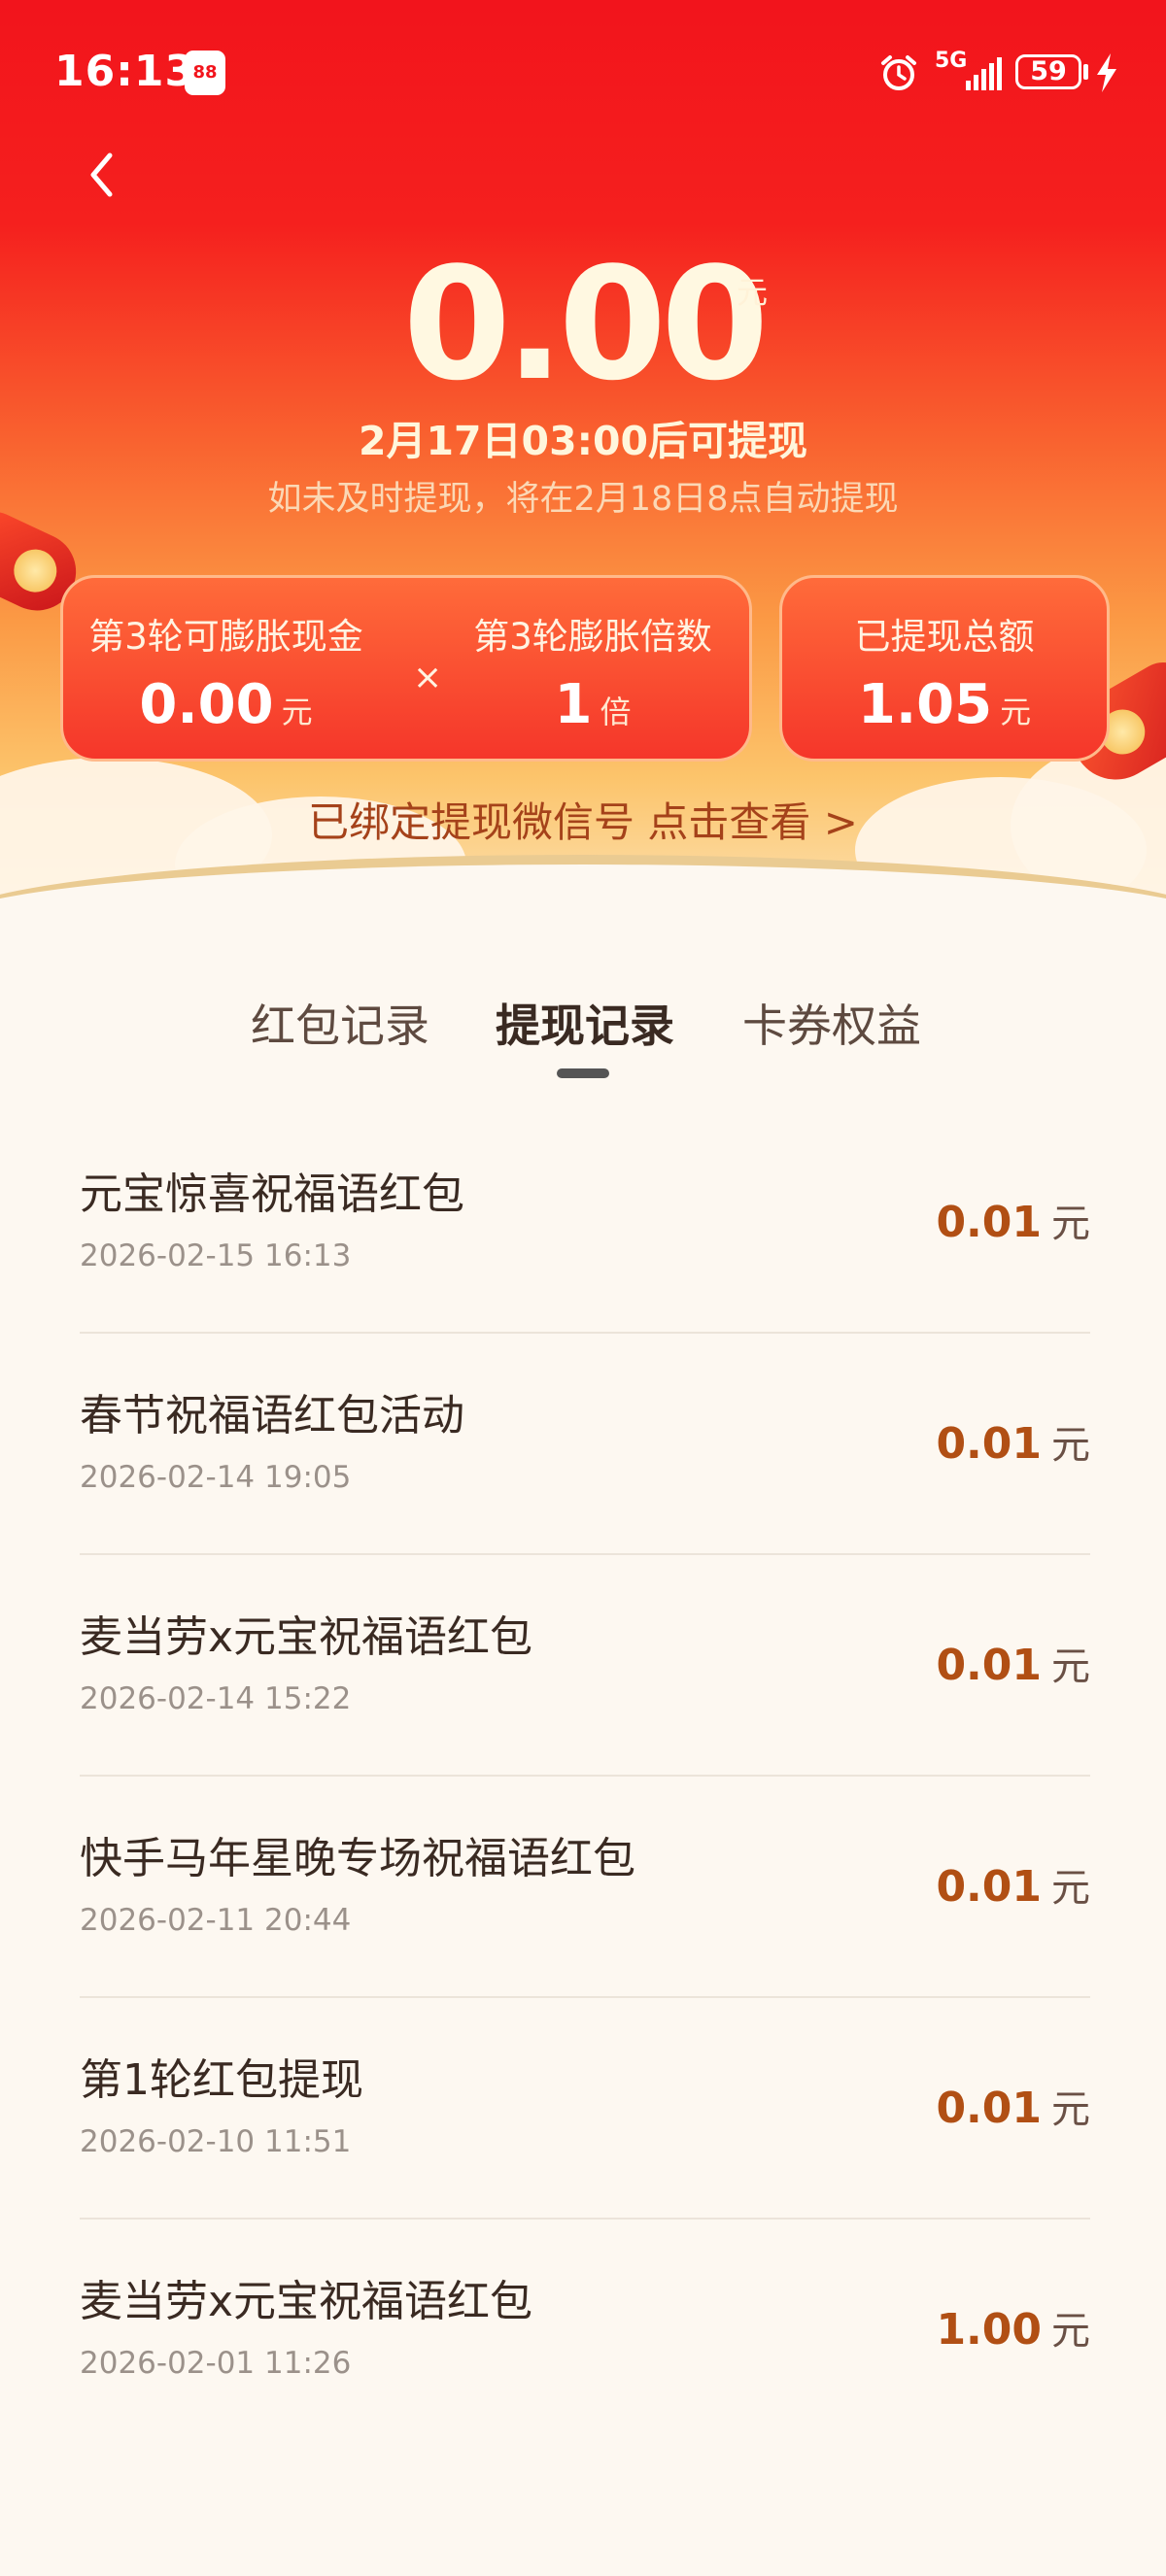  I want to click on total-withdrawn-unit: 元, so click(1016, 712).